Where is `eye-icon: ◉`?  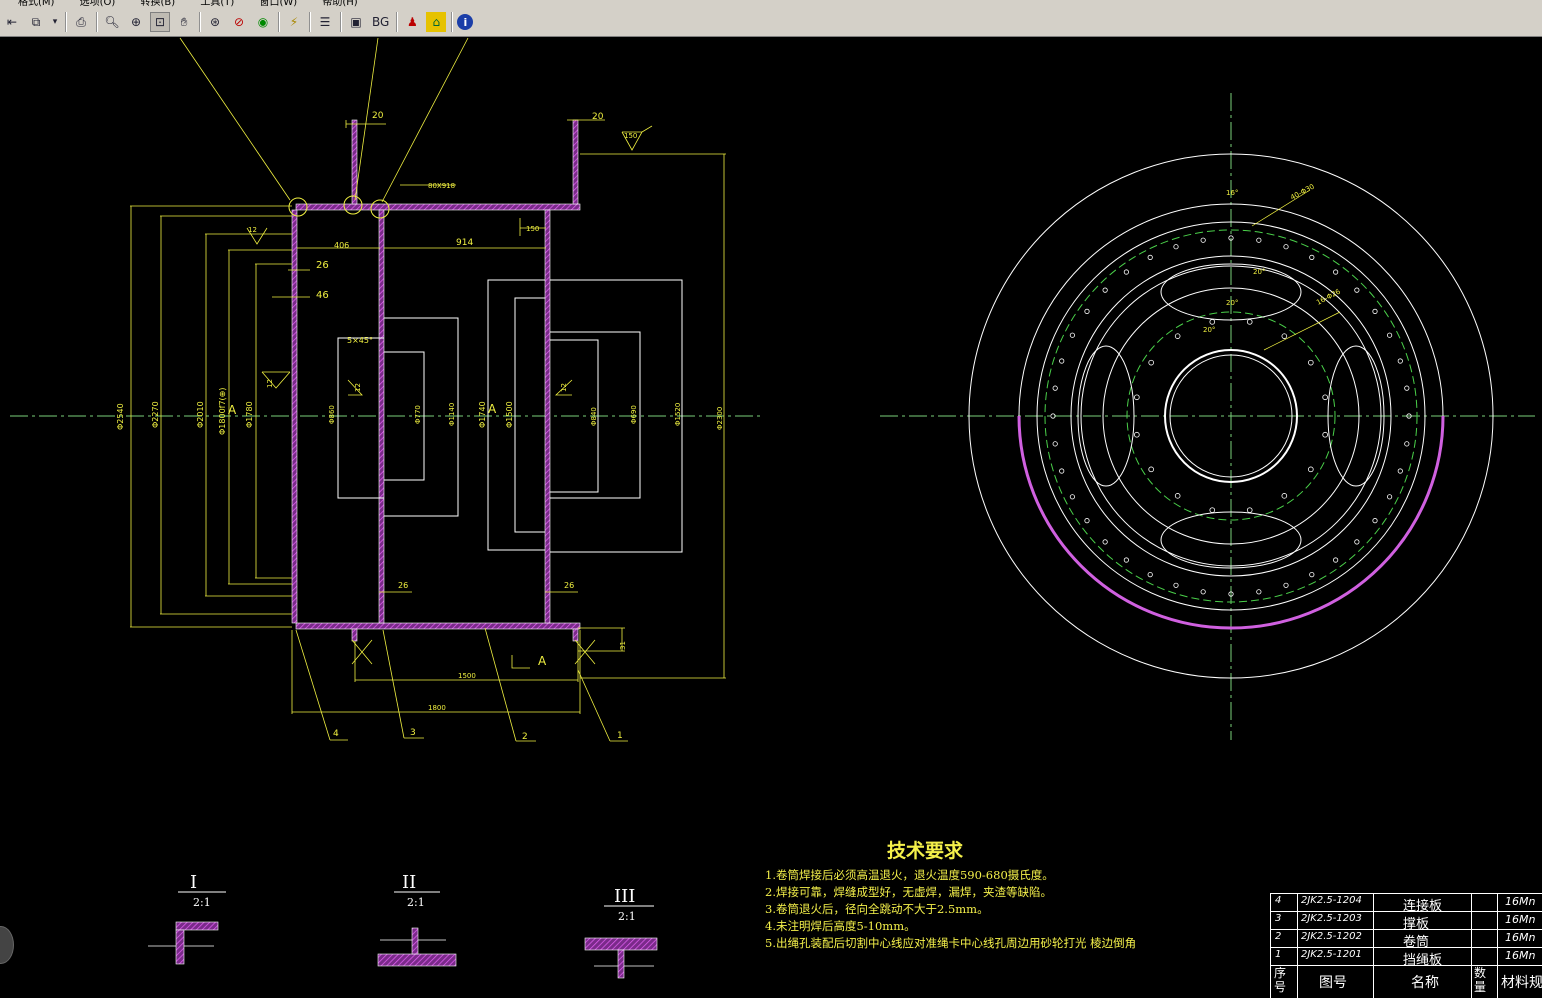 eye-icon: ◉ is located at coordinates (263, 22).